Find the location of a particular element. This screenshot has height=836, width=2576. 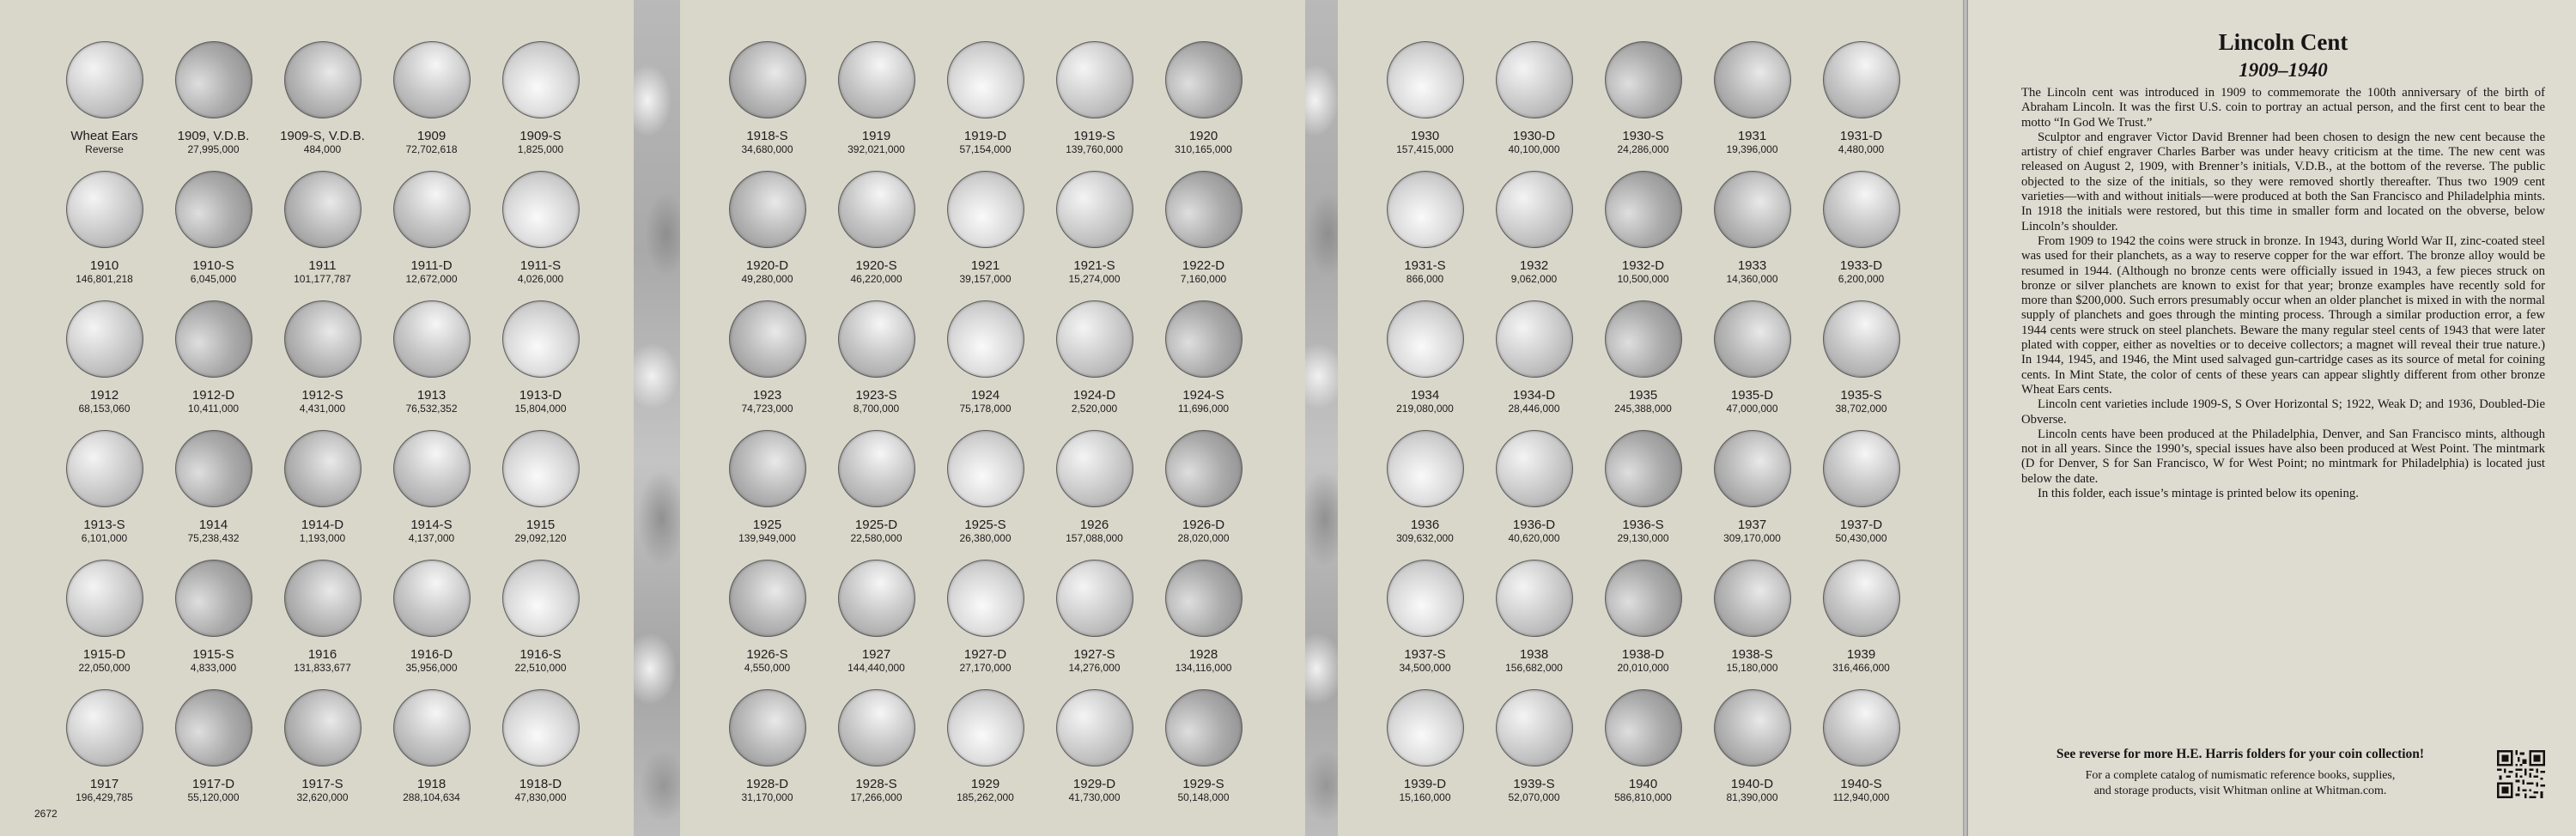

coin-date-label: 1930-D is located at coordinates (1534, 136).